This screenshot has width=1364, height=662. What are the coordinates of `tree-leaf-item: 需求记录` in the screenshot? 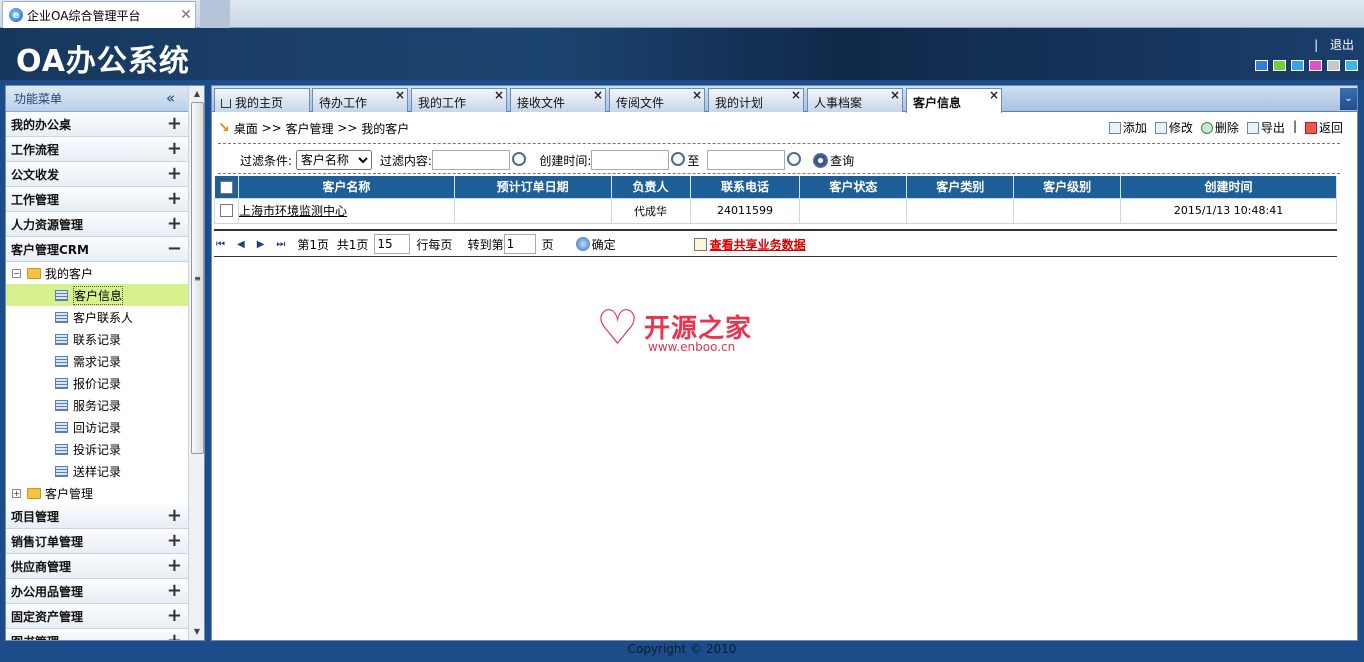 It's located at (97, 361).